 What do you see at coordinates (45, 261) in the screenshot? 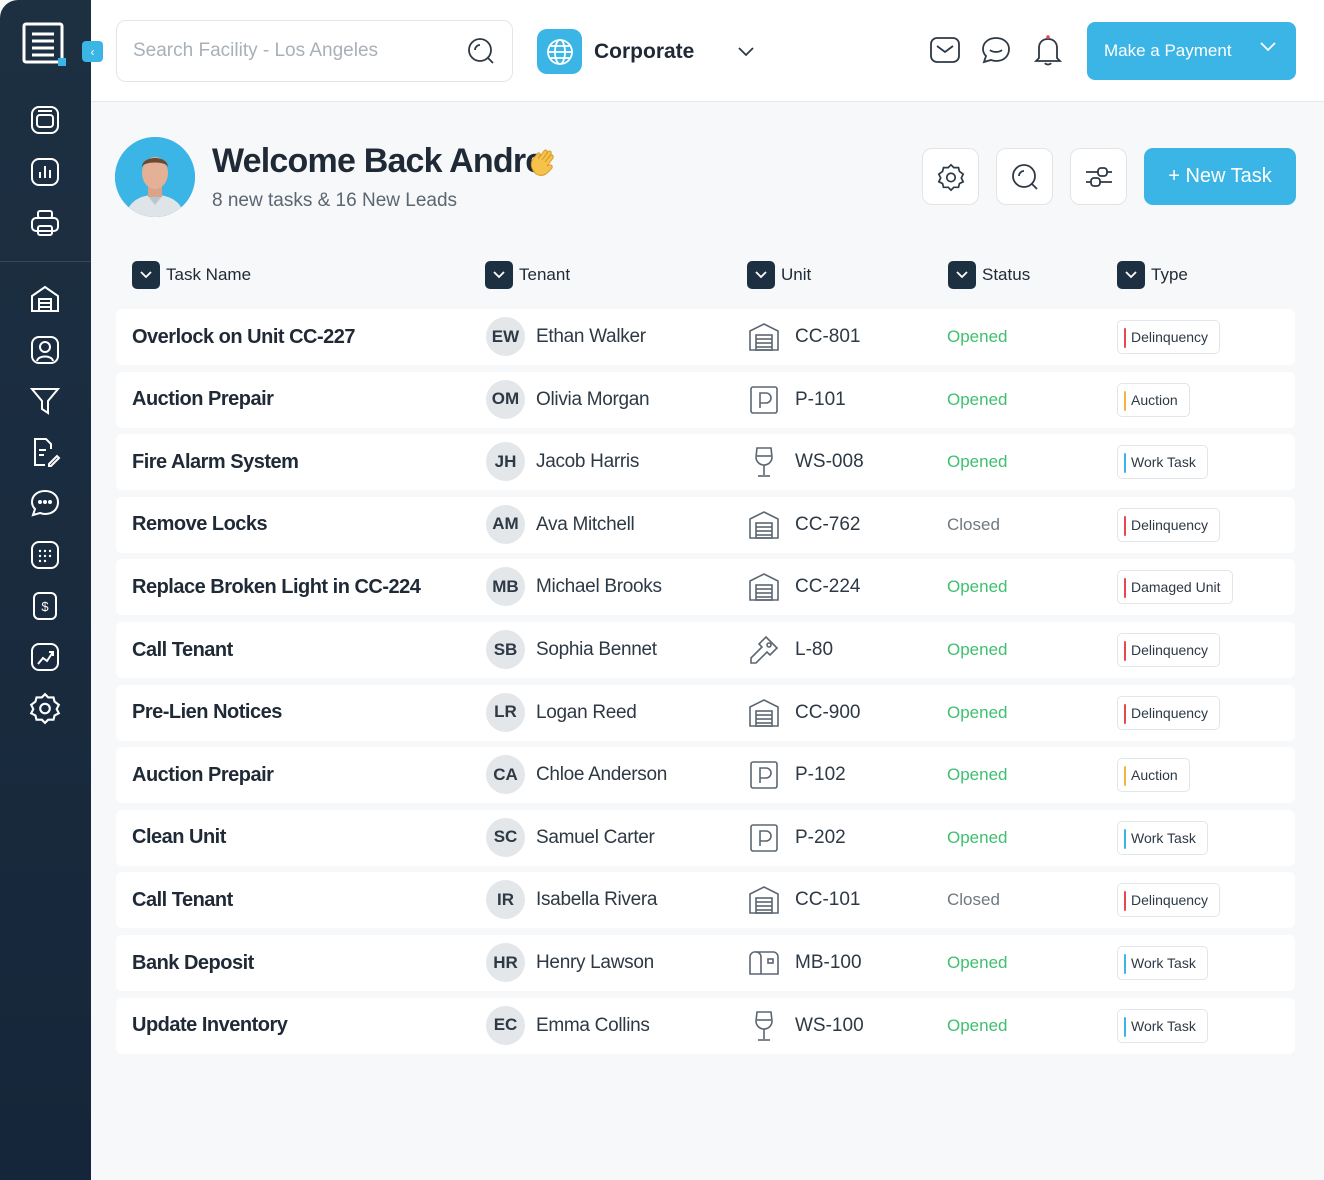
I see `sidebar-divider` at bounding box center [45, 261].